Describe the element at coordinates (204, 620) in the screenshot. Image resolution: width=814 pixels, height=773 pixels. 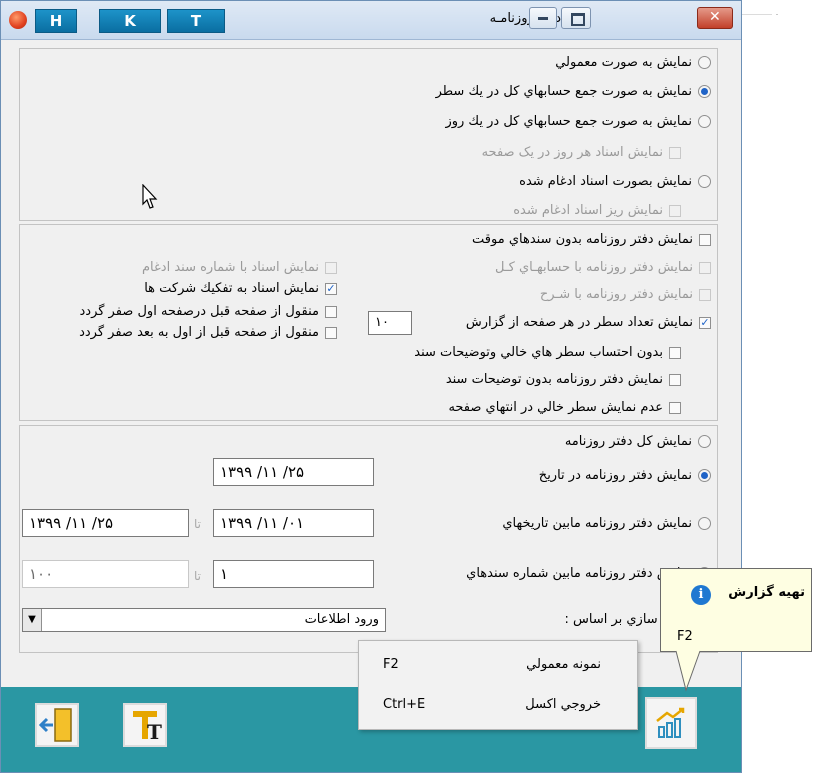
I see `sort-select: ورود اطلاعات ▼` at that location.